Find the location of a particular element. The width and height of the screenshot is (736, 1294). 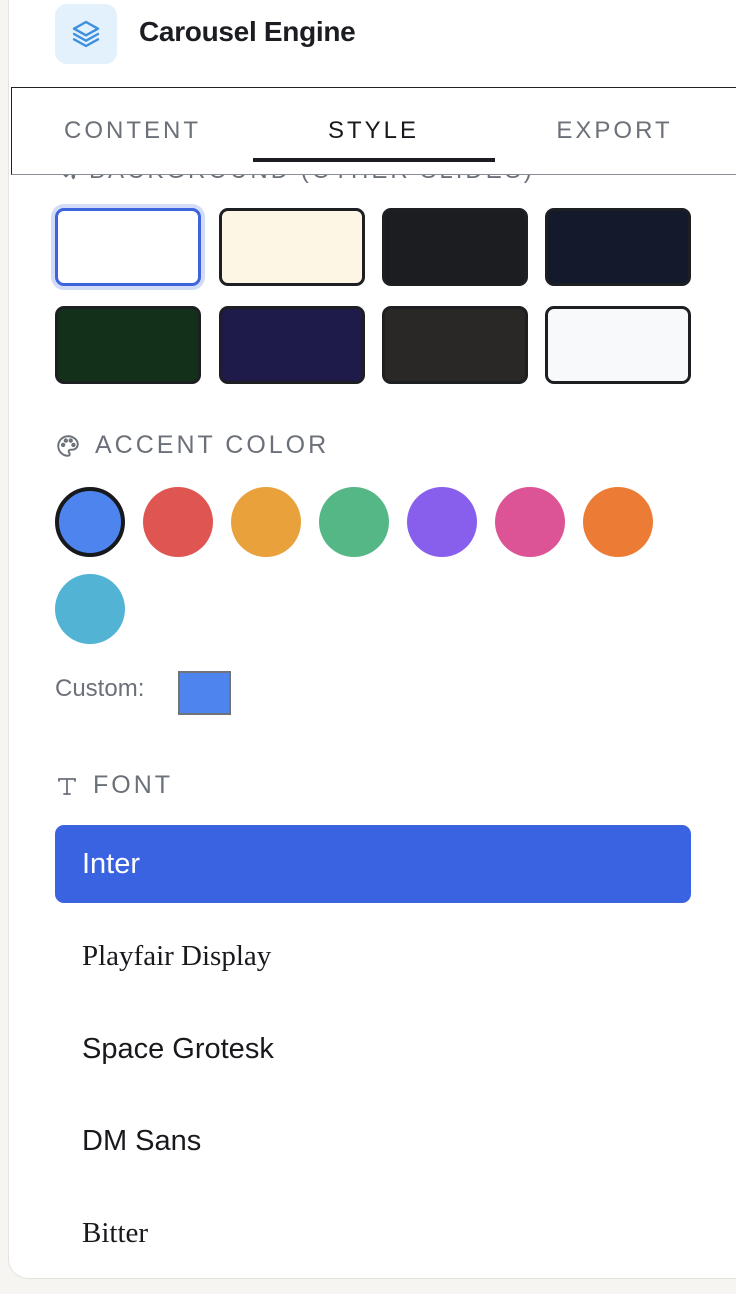

app-header: Carousel Engine is located at coordinates (372, 44).